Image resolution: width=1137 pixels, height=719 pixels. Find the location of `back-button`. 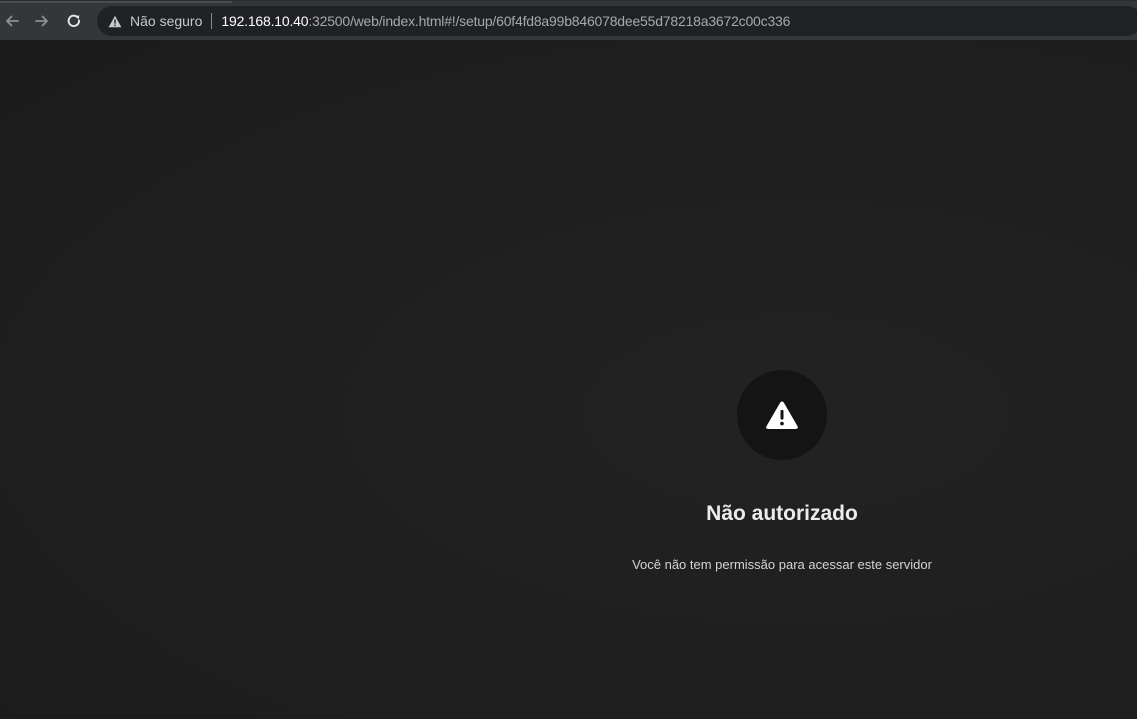

back-button is located at coordinates (13, 21).